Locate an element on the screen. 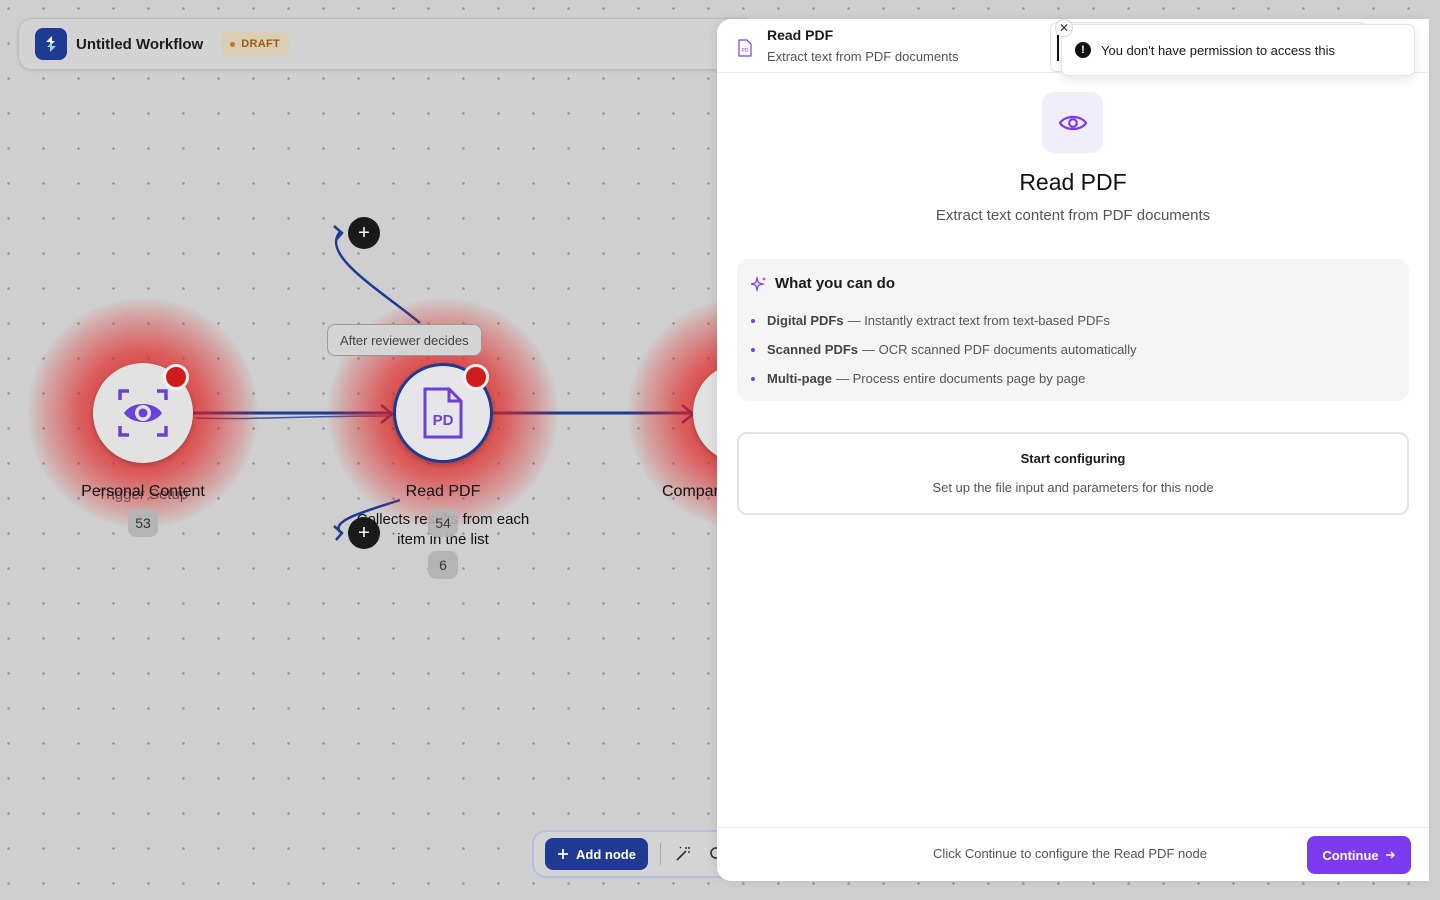 This screenshot has height=900, width=1440. toast-message: You don't have permission to access this is located at coordinates (1218, 50).